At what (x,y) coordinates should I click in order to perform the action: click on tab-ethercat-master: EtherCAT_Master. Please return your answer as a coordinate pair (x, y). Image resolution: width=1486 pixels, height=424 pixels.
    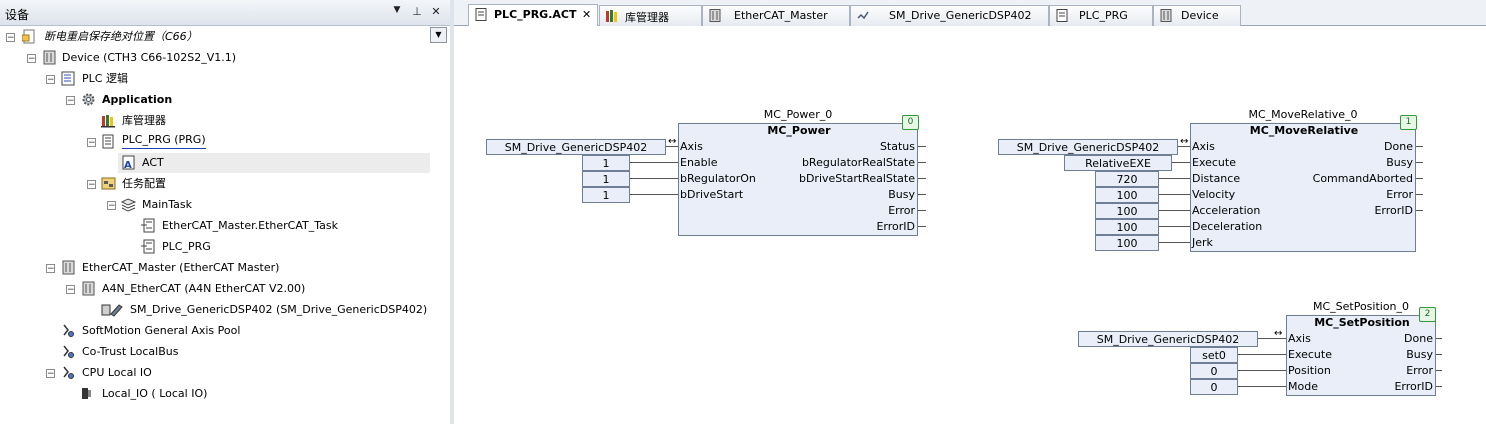
    Looking at the image, I should click on (776, 15).